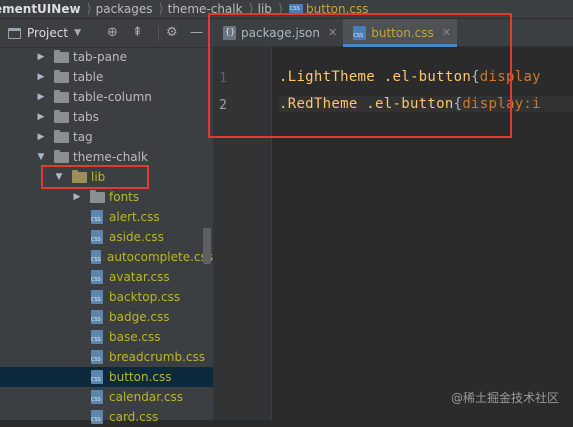  I want to click on line-number: 1, so click(223, 78).